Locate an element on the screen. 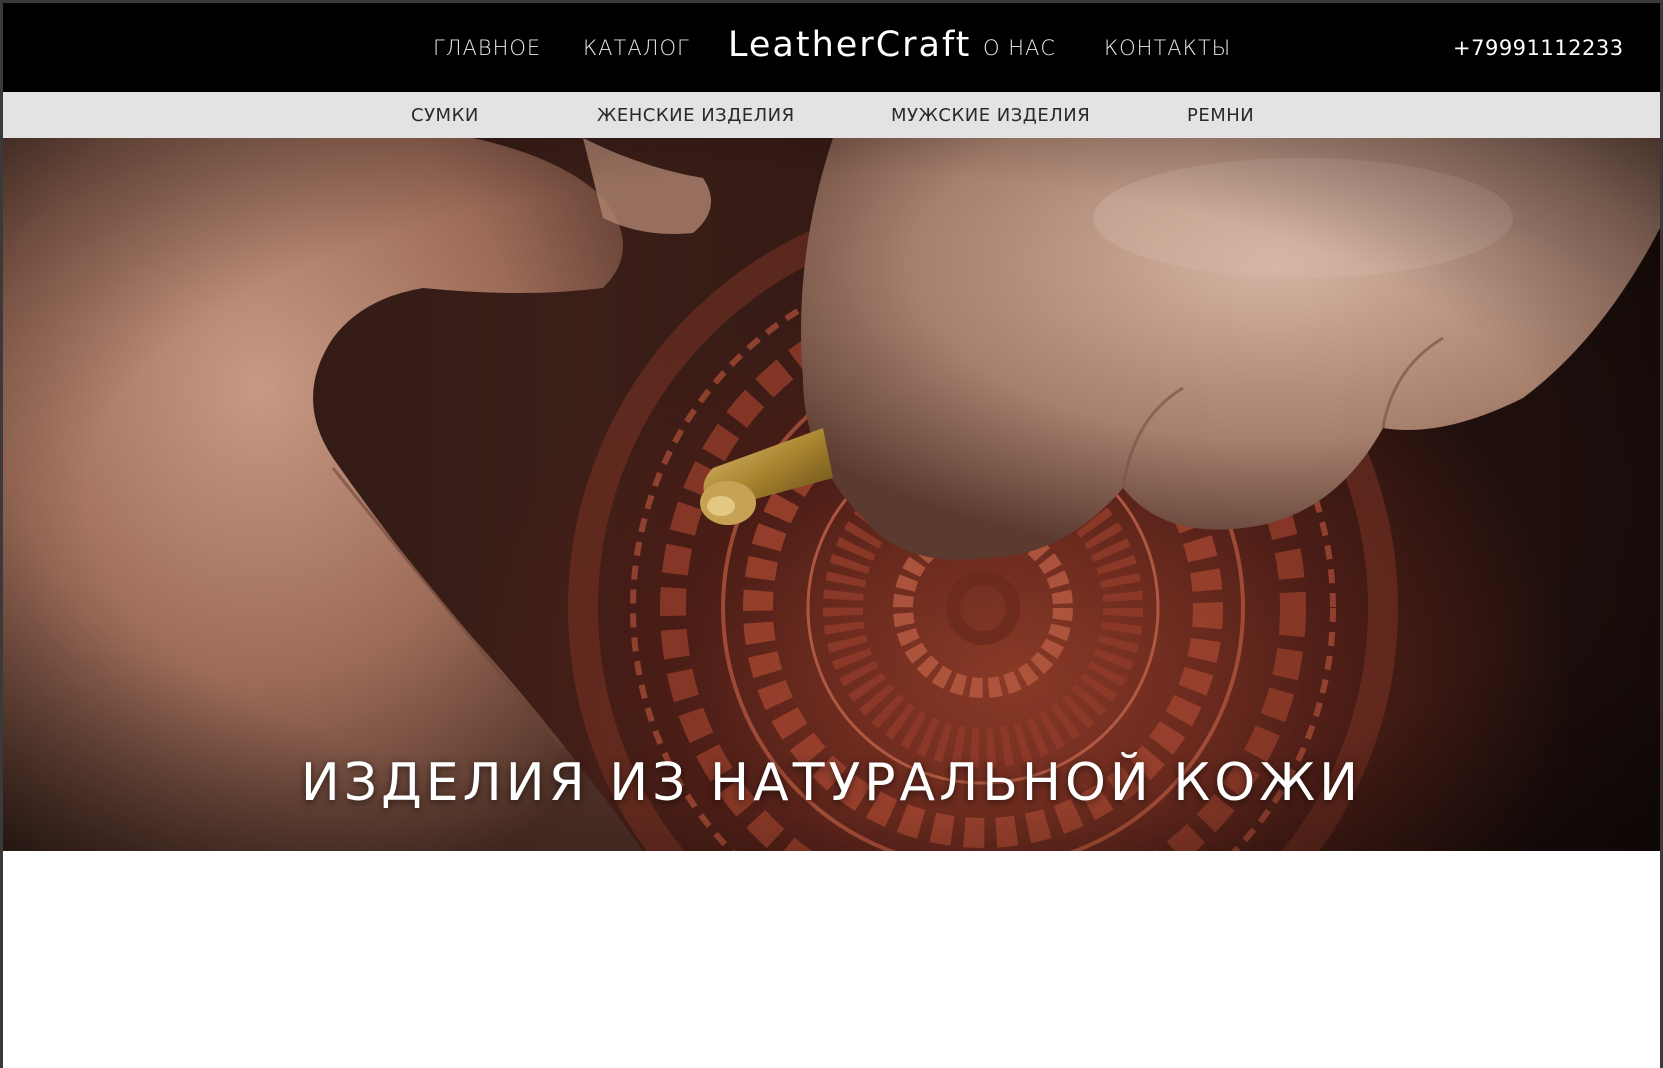 Image resolution: width=1663 pixels, height=1068 pixels. nav-link-home: ГЛАВНОЕ is located at coordinates (487, 48).